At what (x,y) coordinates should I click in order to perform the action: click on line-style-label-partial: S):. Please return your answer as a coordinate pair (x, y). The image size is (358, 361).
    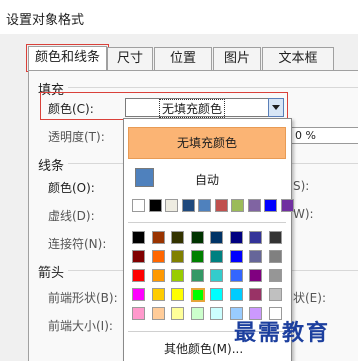
    Looking at the image, I should click on (301, 186).